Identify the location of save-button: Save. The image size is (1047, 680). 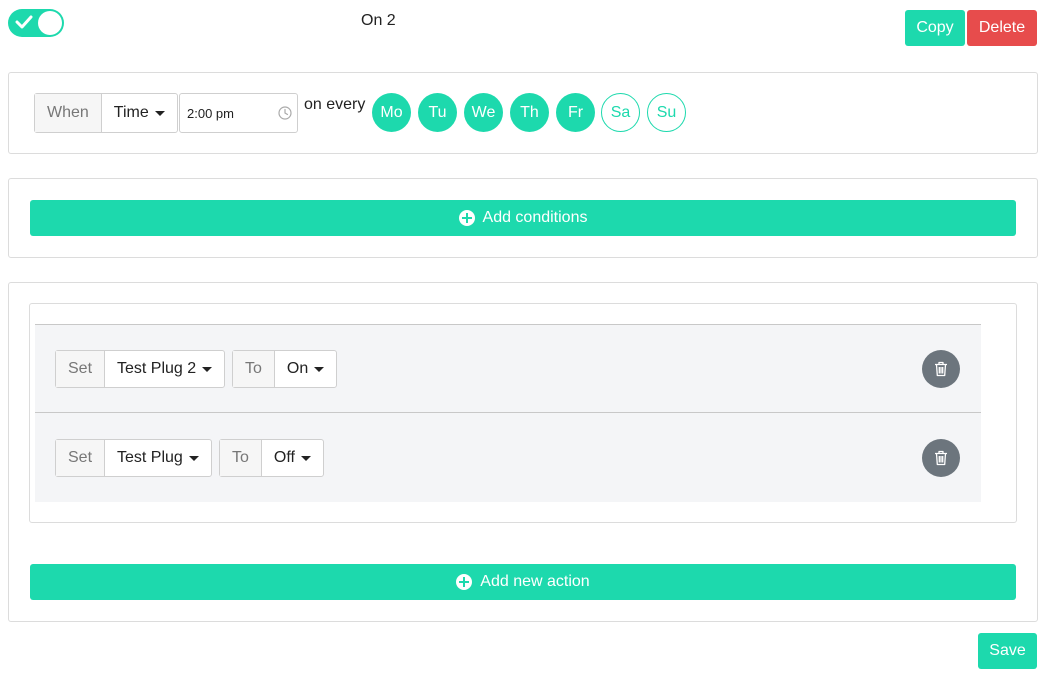
(1007, 651).